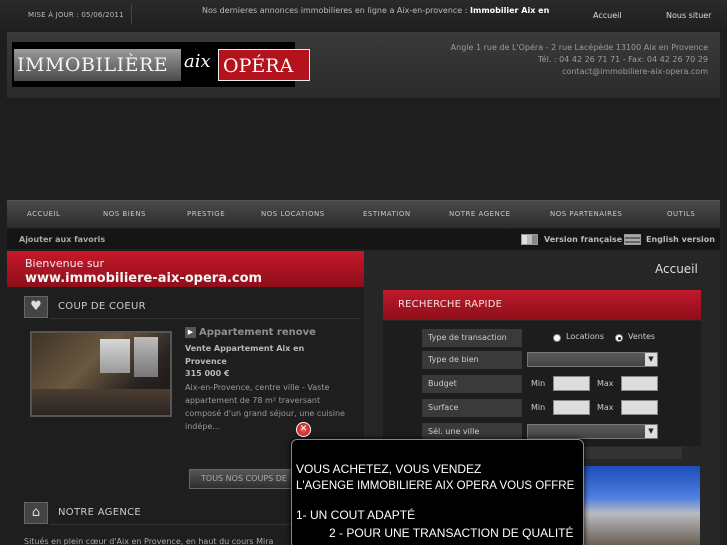  What do you see at coordinates (190, 332) in the screenshot?
I see `arrow-right-icon: ▶` at bounding box center [190, 332].